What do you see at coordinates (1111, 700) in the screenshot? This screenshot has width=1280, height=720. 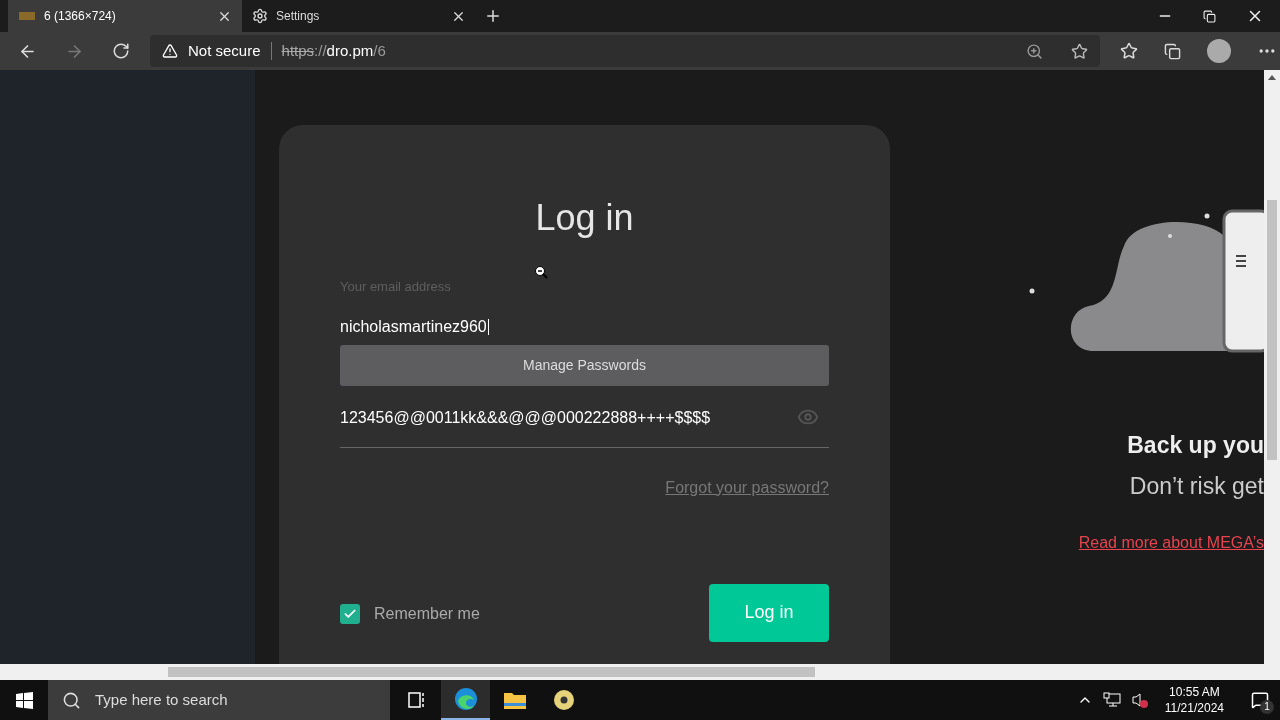 I see `network-icon` at bounding box center [1111, 700].